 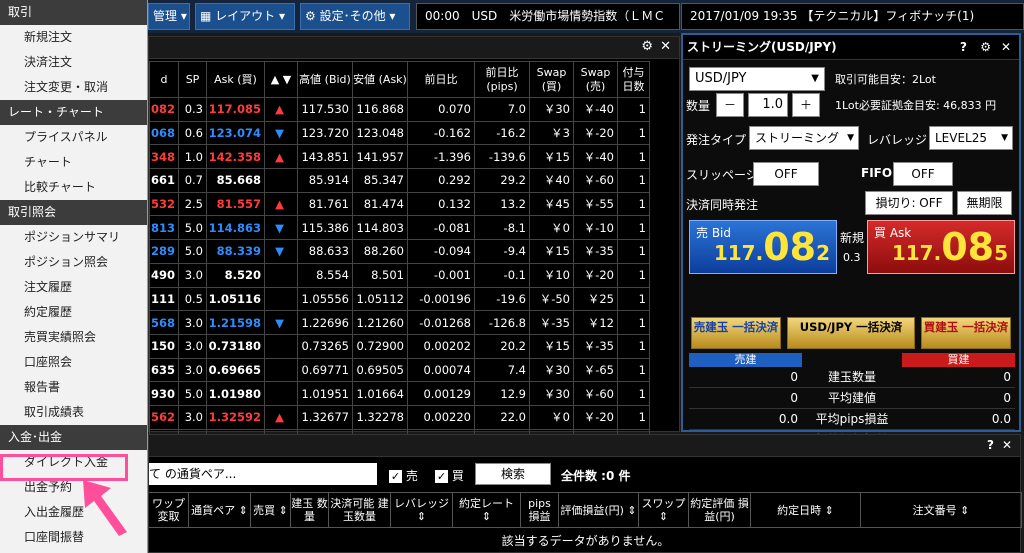 I want to click on column-header: Swap (売), so click(x=595, y=79).